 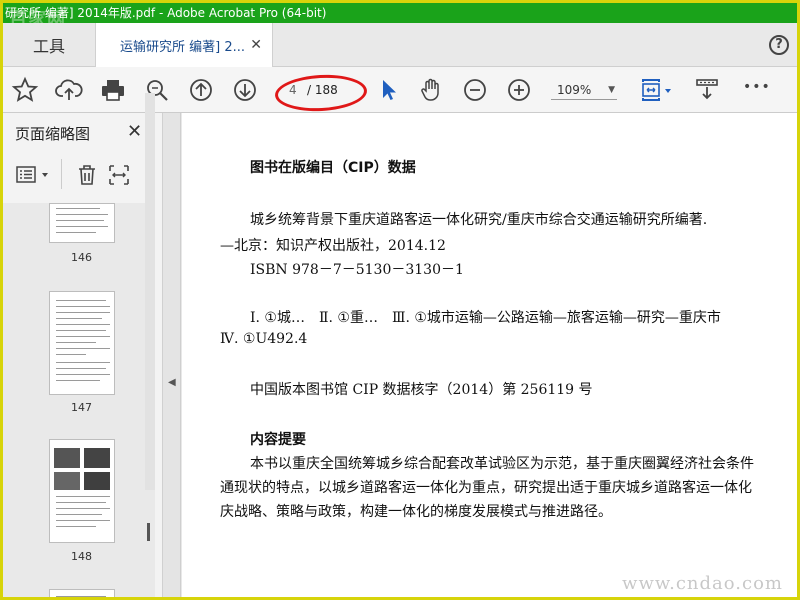 What do you see at coordinates (479, 220) in the screenshot?
I see `doc-line: 城乡统筹背景下重庆道路客运一体化研究/重庆市综合交通运输研究所编著.` at bounding box center [479, 220].